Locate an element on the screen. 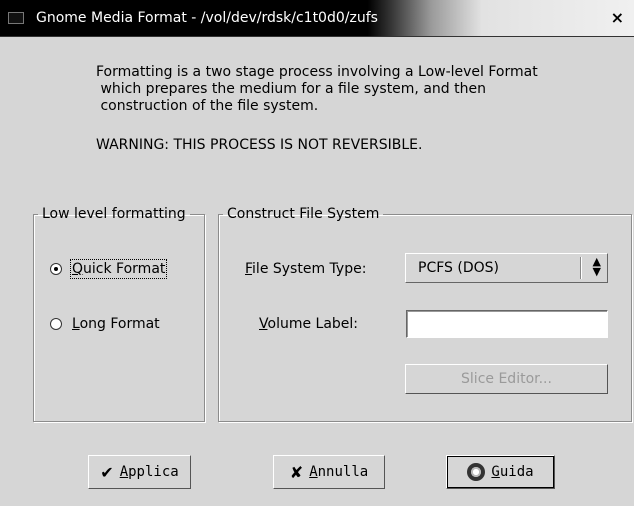 The height and width of the screenshot is (506, 634). window-menu-icon is located at coordinates (16, 18).